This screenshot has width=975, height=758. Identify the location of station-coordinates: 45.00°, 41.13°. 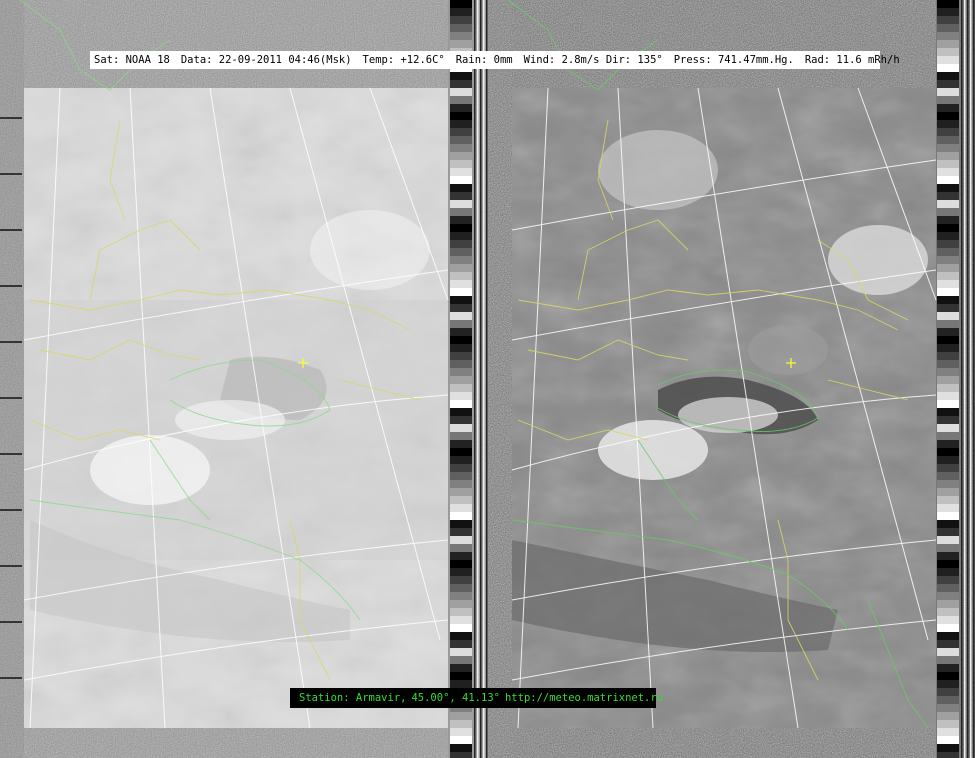
(455, 698).